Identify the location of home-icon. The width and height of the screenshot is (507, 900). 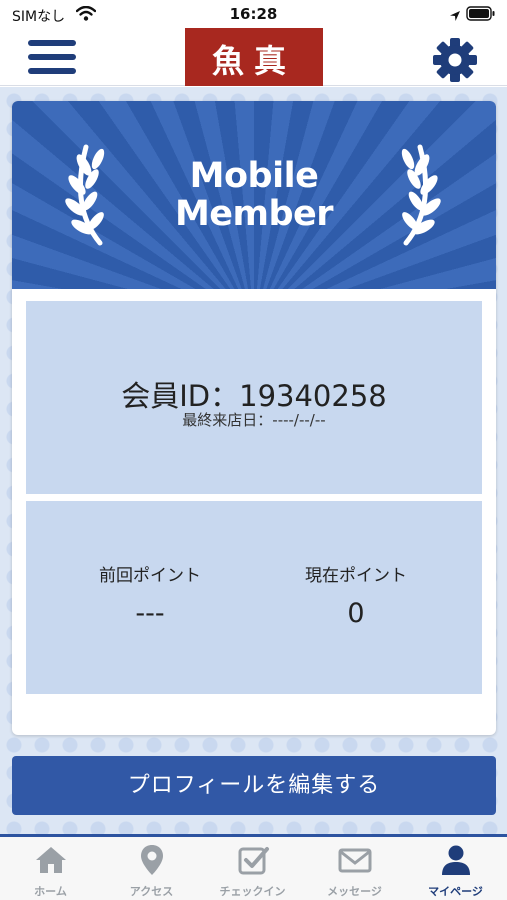
(51, 860).